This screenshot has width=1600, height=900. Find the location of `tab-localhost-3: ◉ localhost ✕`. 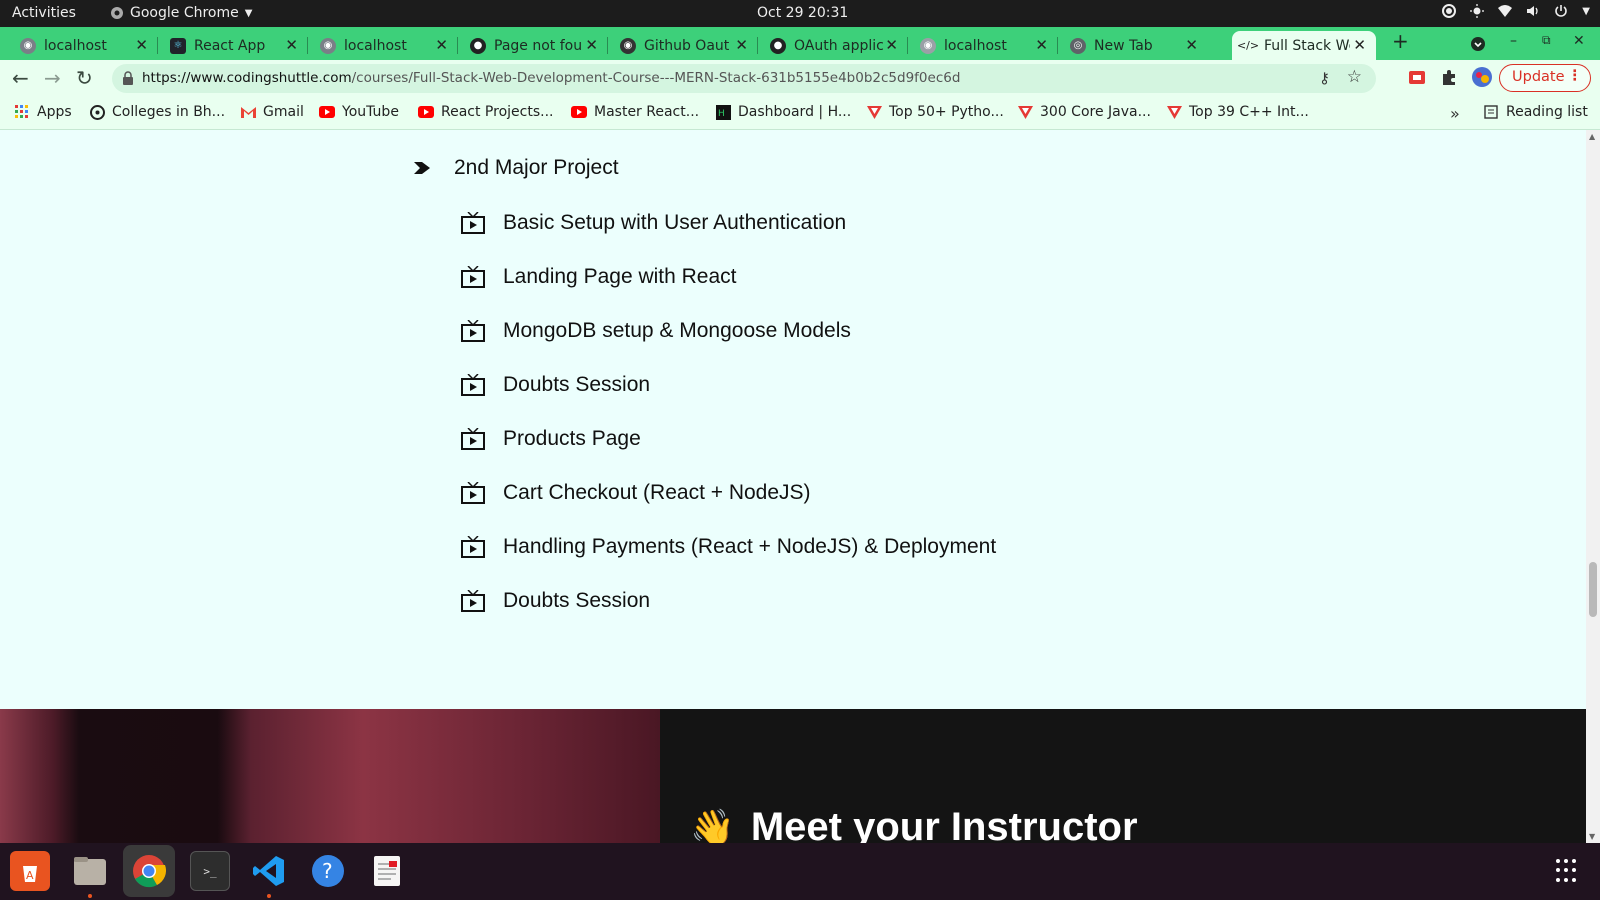

tab-localhost-3: ◉ localhost ✕ is located at coordinates (985, 45).